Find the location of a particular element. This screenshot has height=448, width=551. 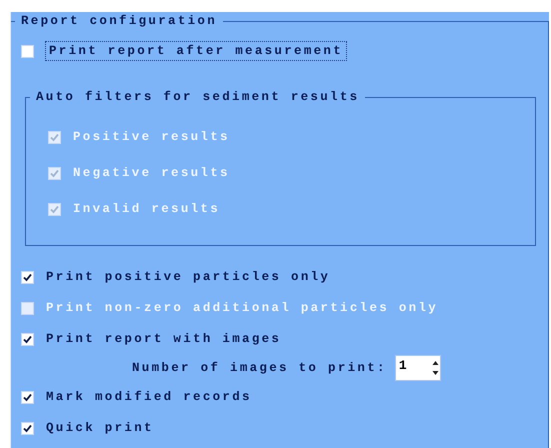

spinner-label: Number of images to print: is located at coordinates (259, 368).